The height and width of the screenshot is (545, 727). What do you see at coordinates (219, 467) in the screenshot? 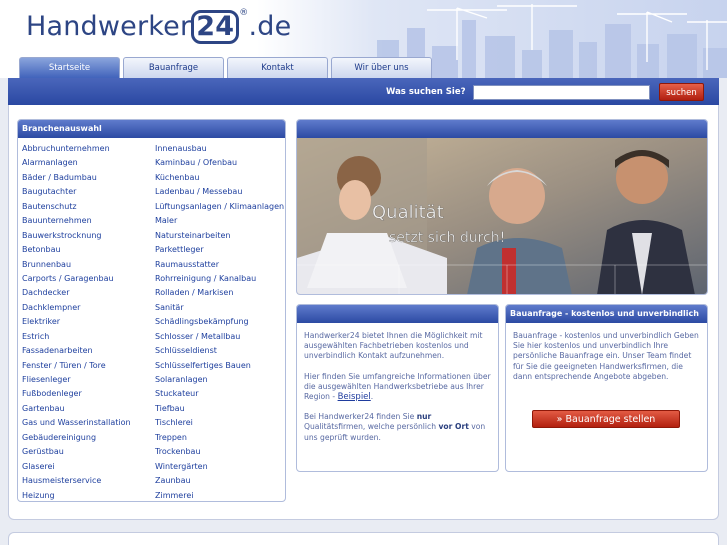
I see `category-link: Wintergärten` at bounding box center [219, 467].